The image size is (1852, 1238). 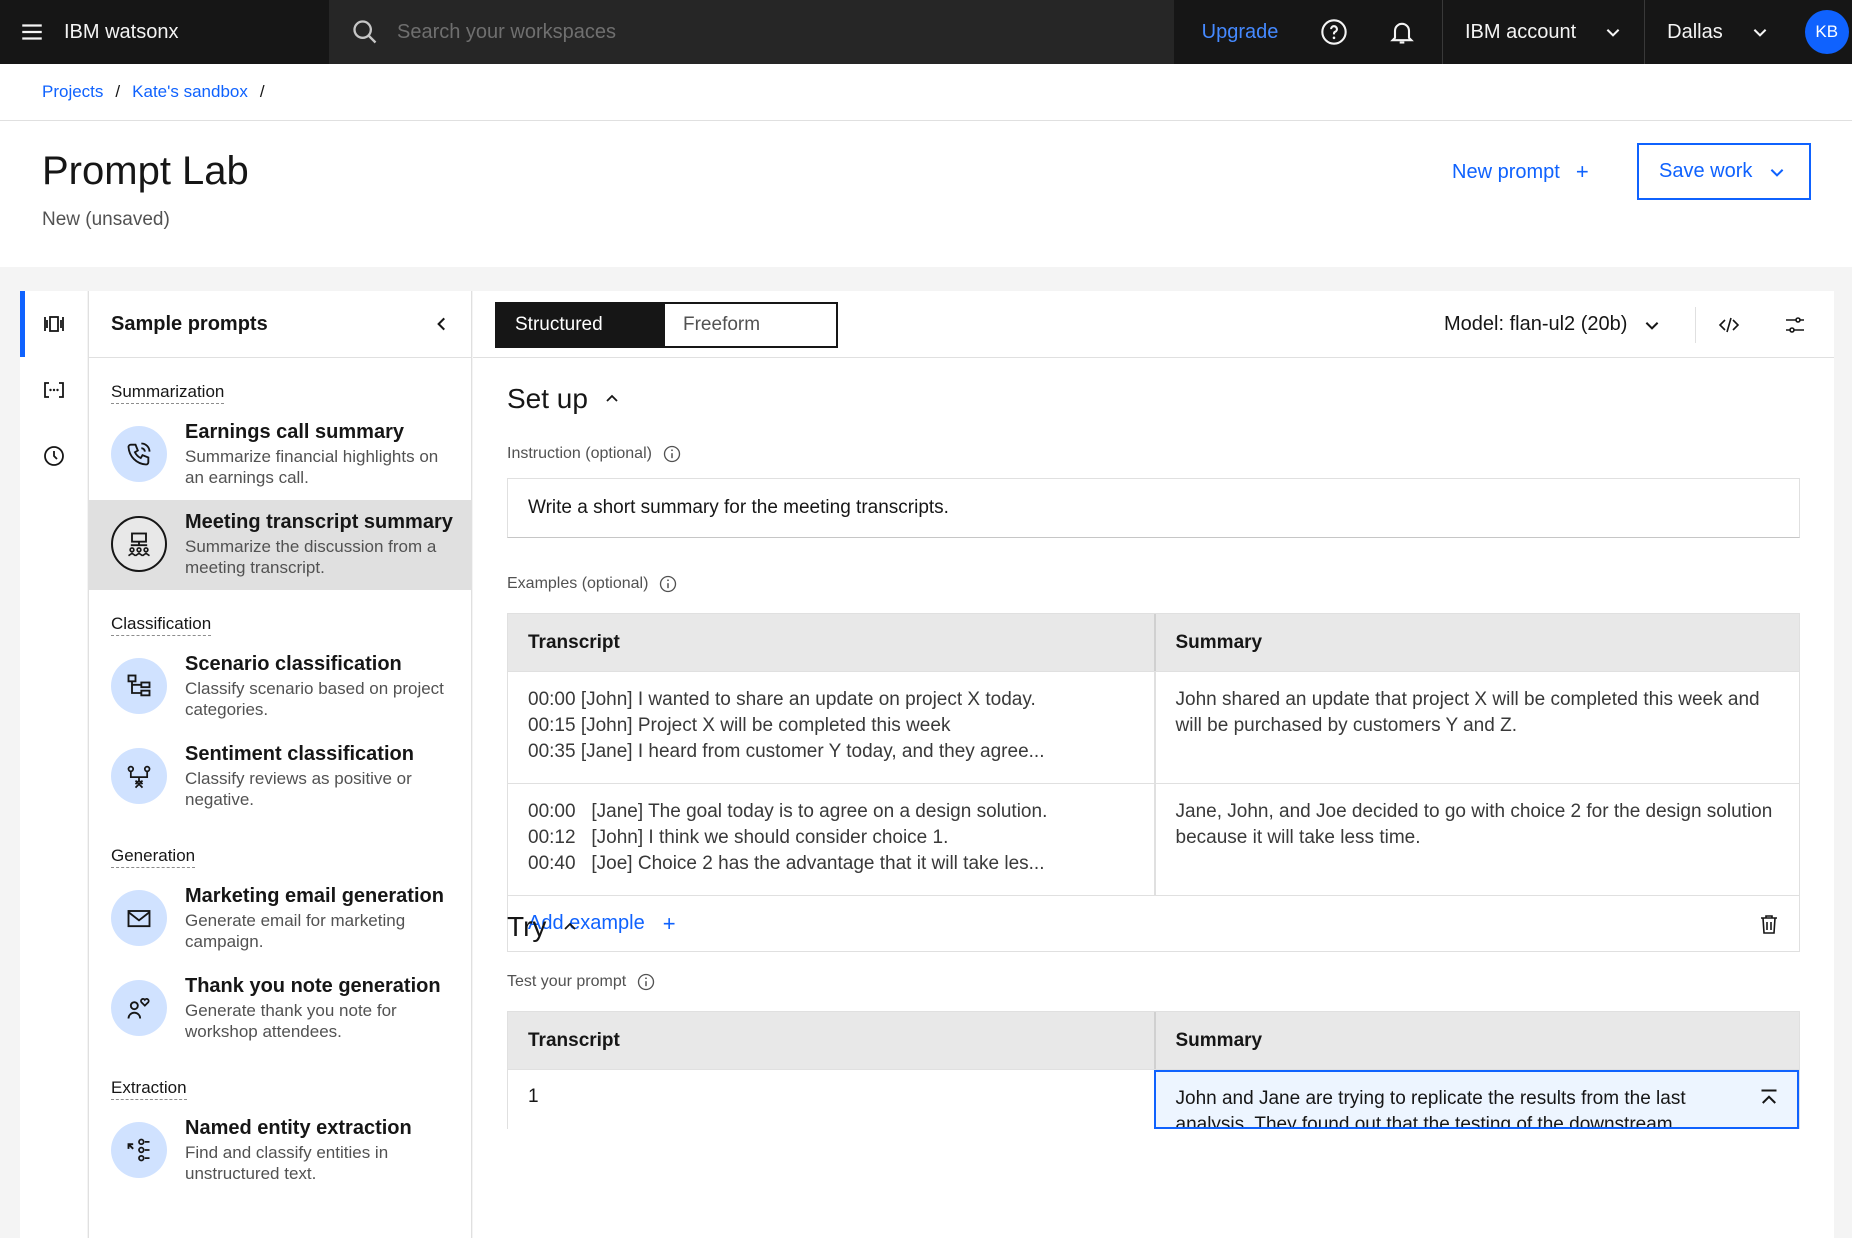 I want to click on sample-prompt-title: Earnings call summary, so click(x=294, y=432).